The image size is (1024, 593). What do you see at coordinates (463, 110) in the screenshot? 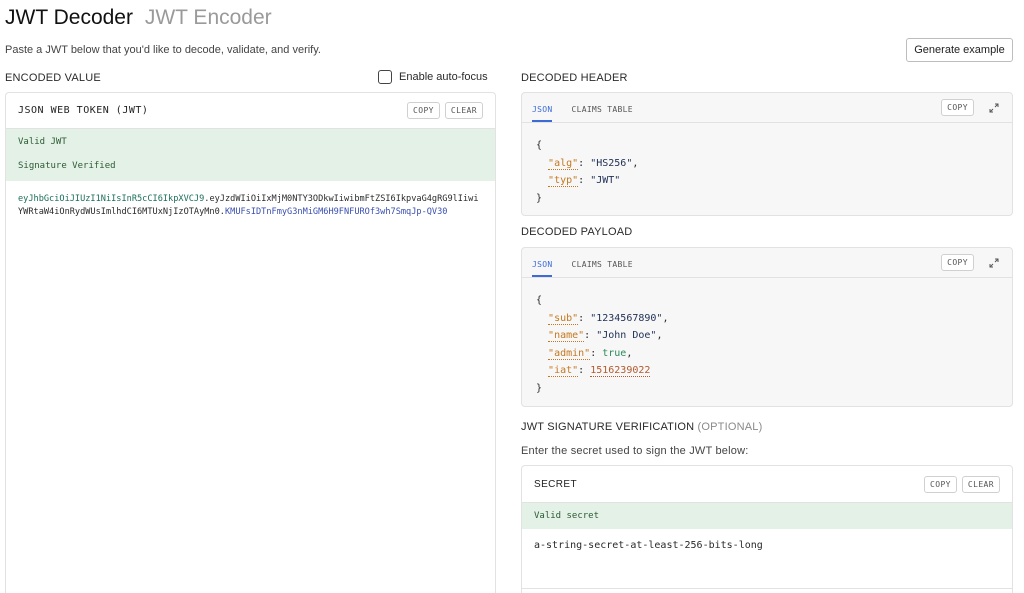
I see `clear-token-button: CLEAR` at bounding box center [463, 110].